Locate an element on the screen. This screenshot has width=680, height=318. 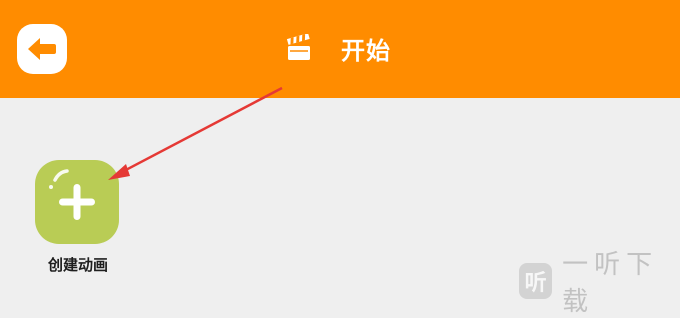
create-animation-button is located at coordinates (77, 202).